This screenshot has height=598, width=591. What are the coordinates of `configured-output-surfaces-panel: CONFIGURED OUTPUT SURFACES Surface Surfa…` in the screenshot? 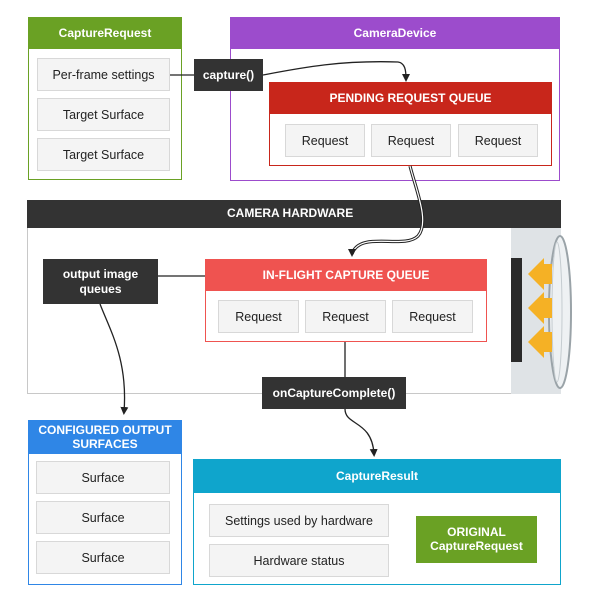 It's located at (105, 502).